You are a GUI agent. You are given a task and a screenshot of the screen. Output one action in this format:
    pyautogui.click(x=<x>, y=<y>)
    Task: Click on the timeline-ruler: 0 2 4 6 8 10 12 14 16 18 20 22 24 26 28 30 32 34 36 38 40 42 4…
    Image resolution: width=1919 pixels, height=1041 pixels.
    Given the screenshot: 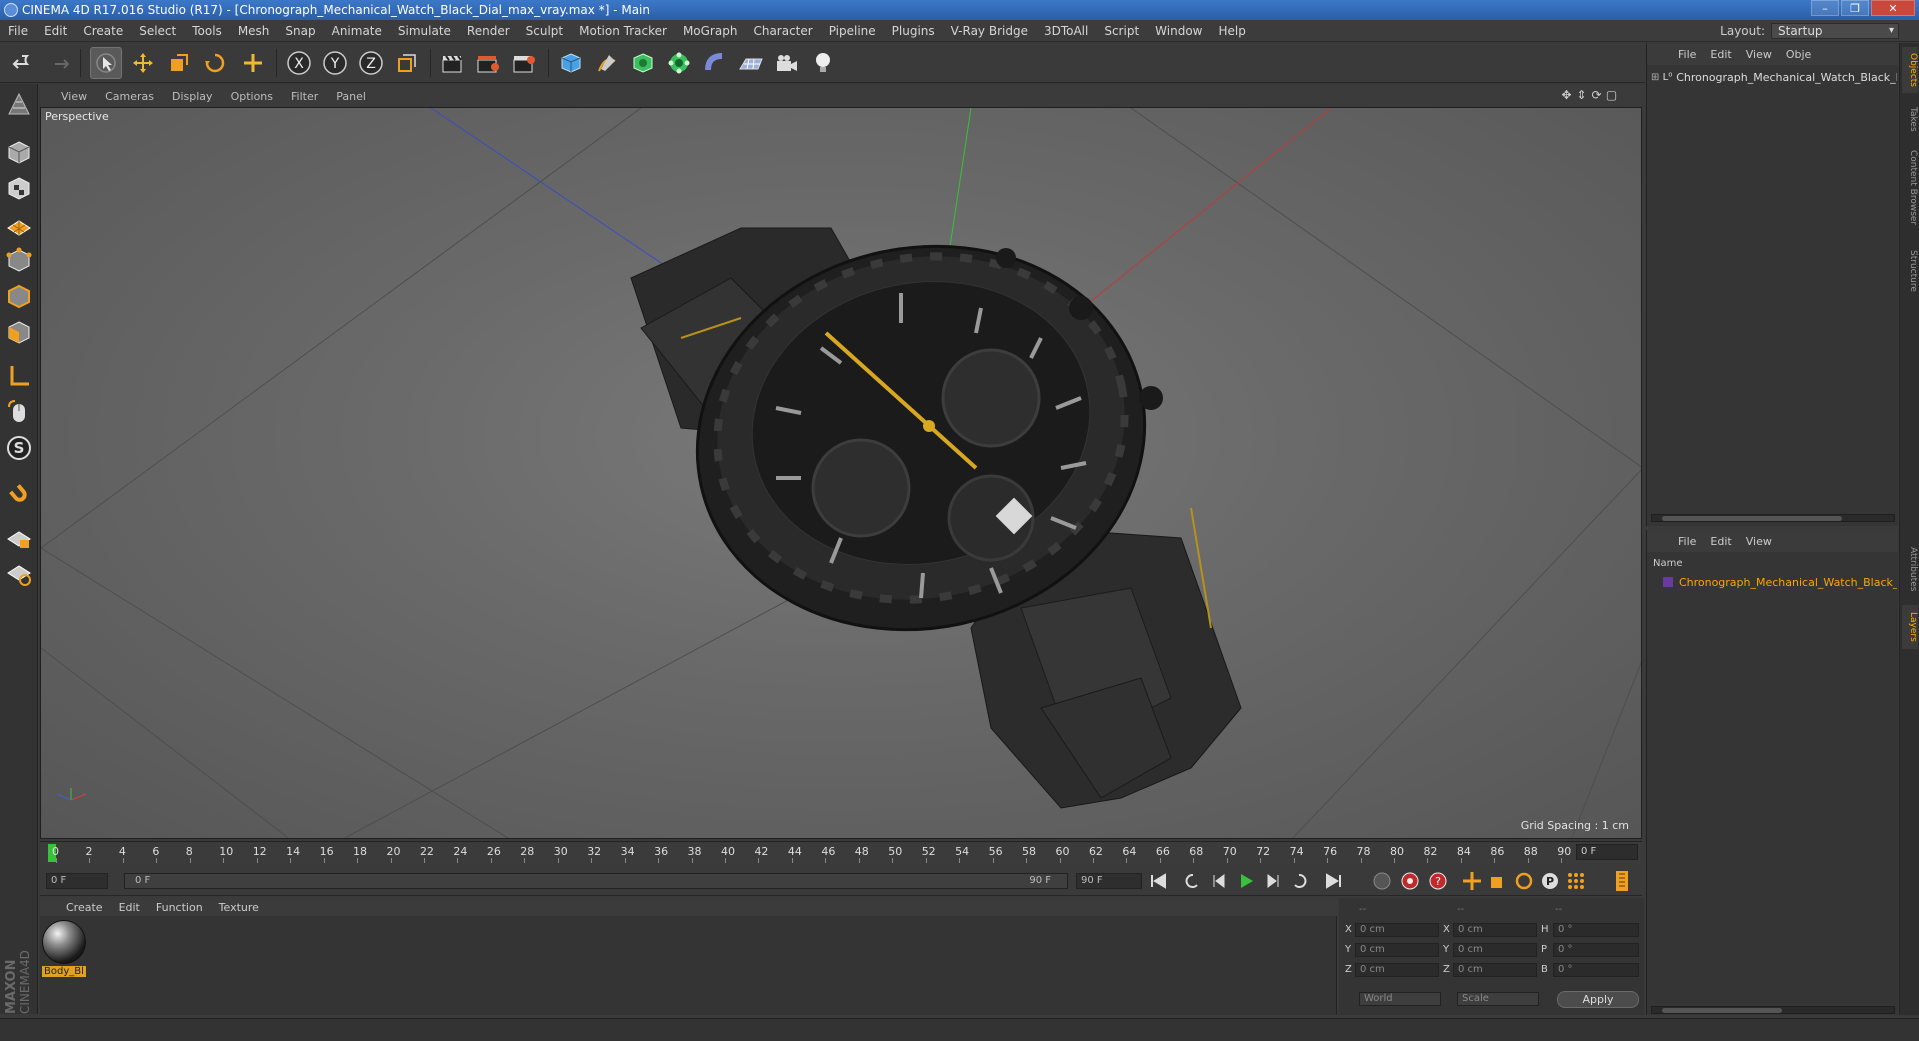 What is the action you would take?
    pyautogui.click(x=841, y=852)
    